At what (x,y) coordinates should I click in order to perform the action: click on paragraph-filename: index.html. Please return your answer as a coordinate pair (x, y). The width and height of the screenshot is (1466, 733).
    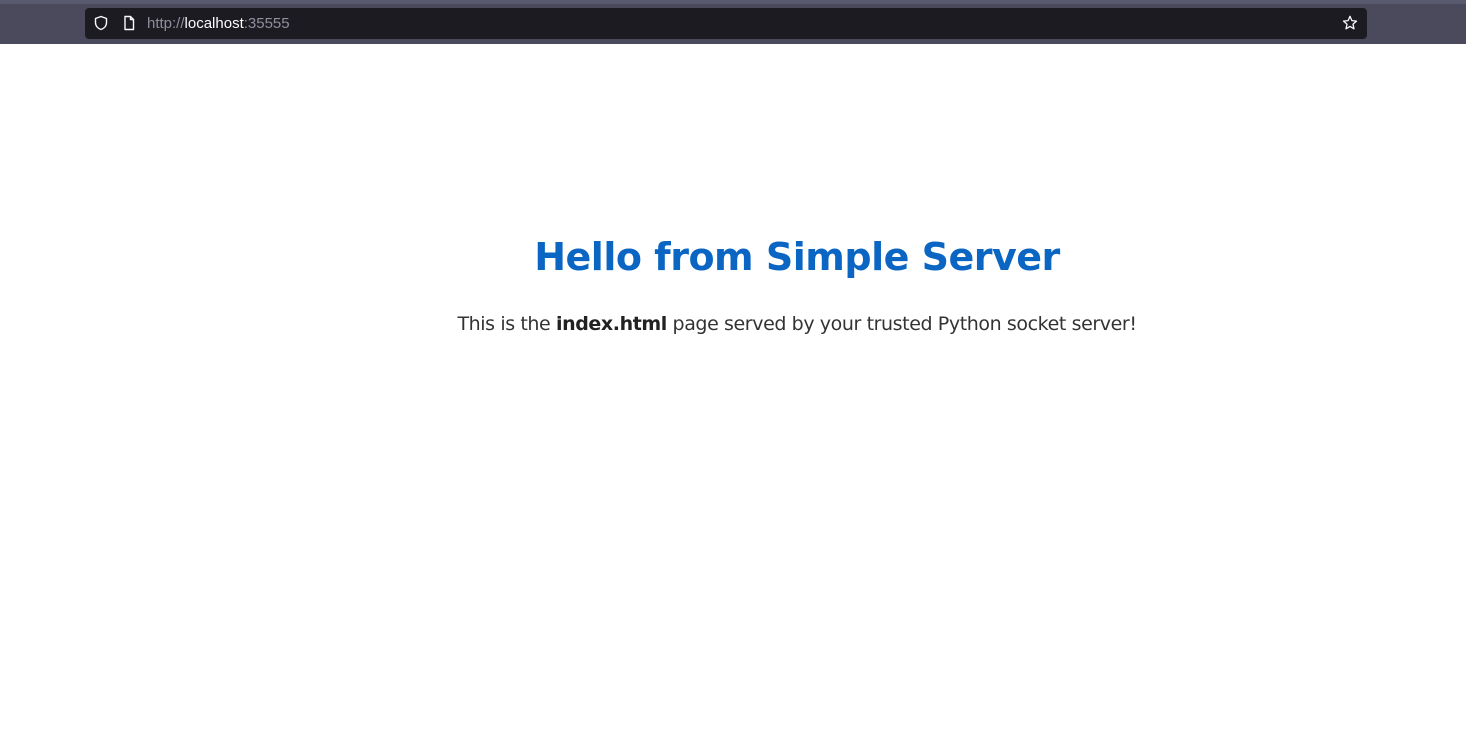
    Looking at the image, I should click on (611, 324).